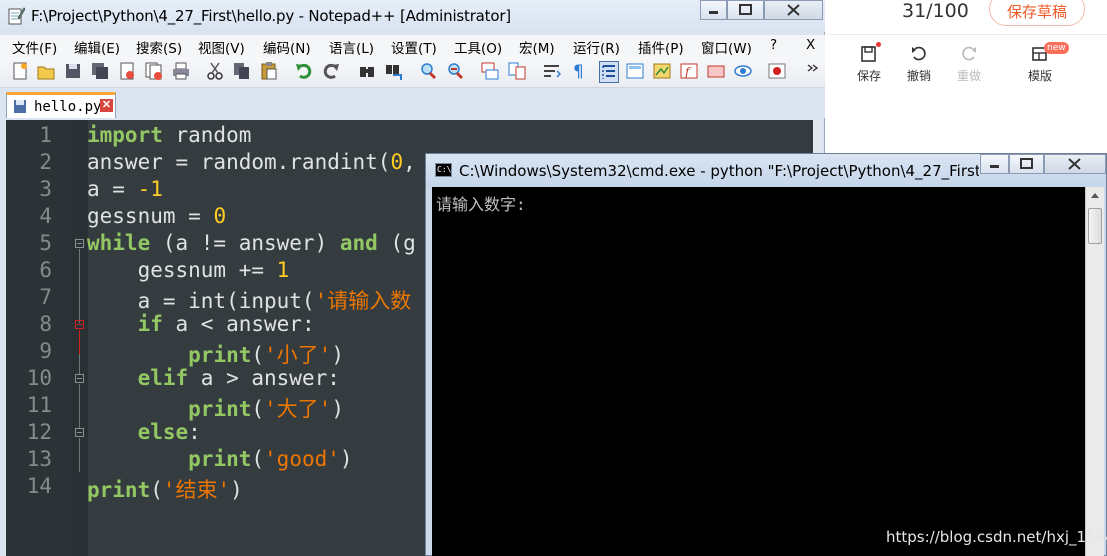 This screenshot has height=556, width=1107. Describe the element at coordinates (181, 71) in the screenshot. I see `print-icon` at that location.